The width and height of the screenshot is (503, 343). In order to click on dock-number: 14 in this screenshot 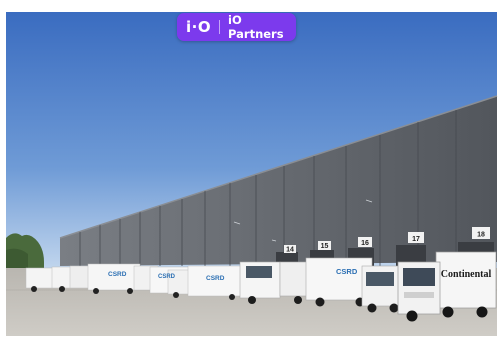, I will do `click(290, 250)`.